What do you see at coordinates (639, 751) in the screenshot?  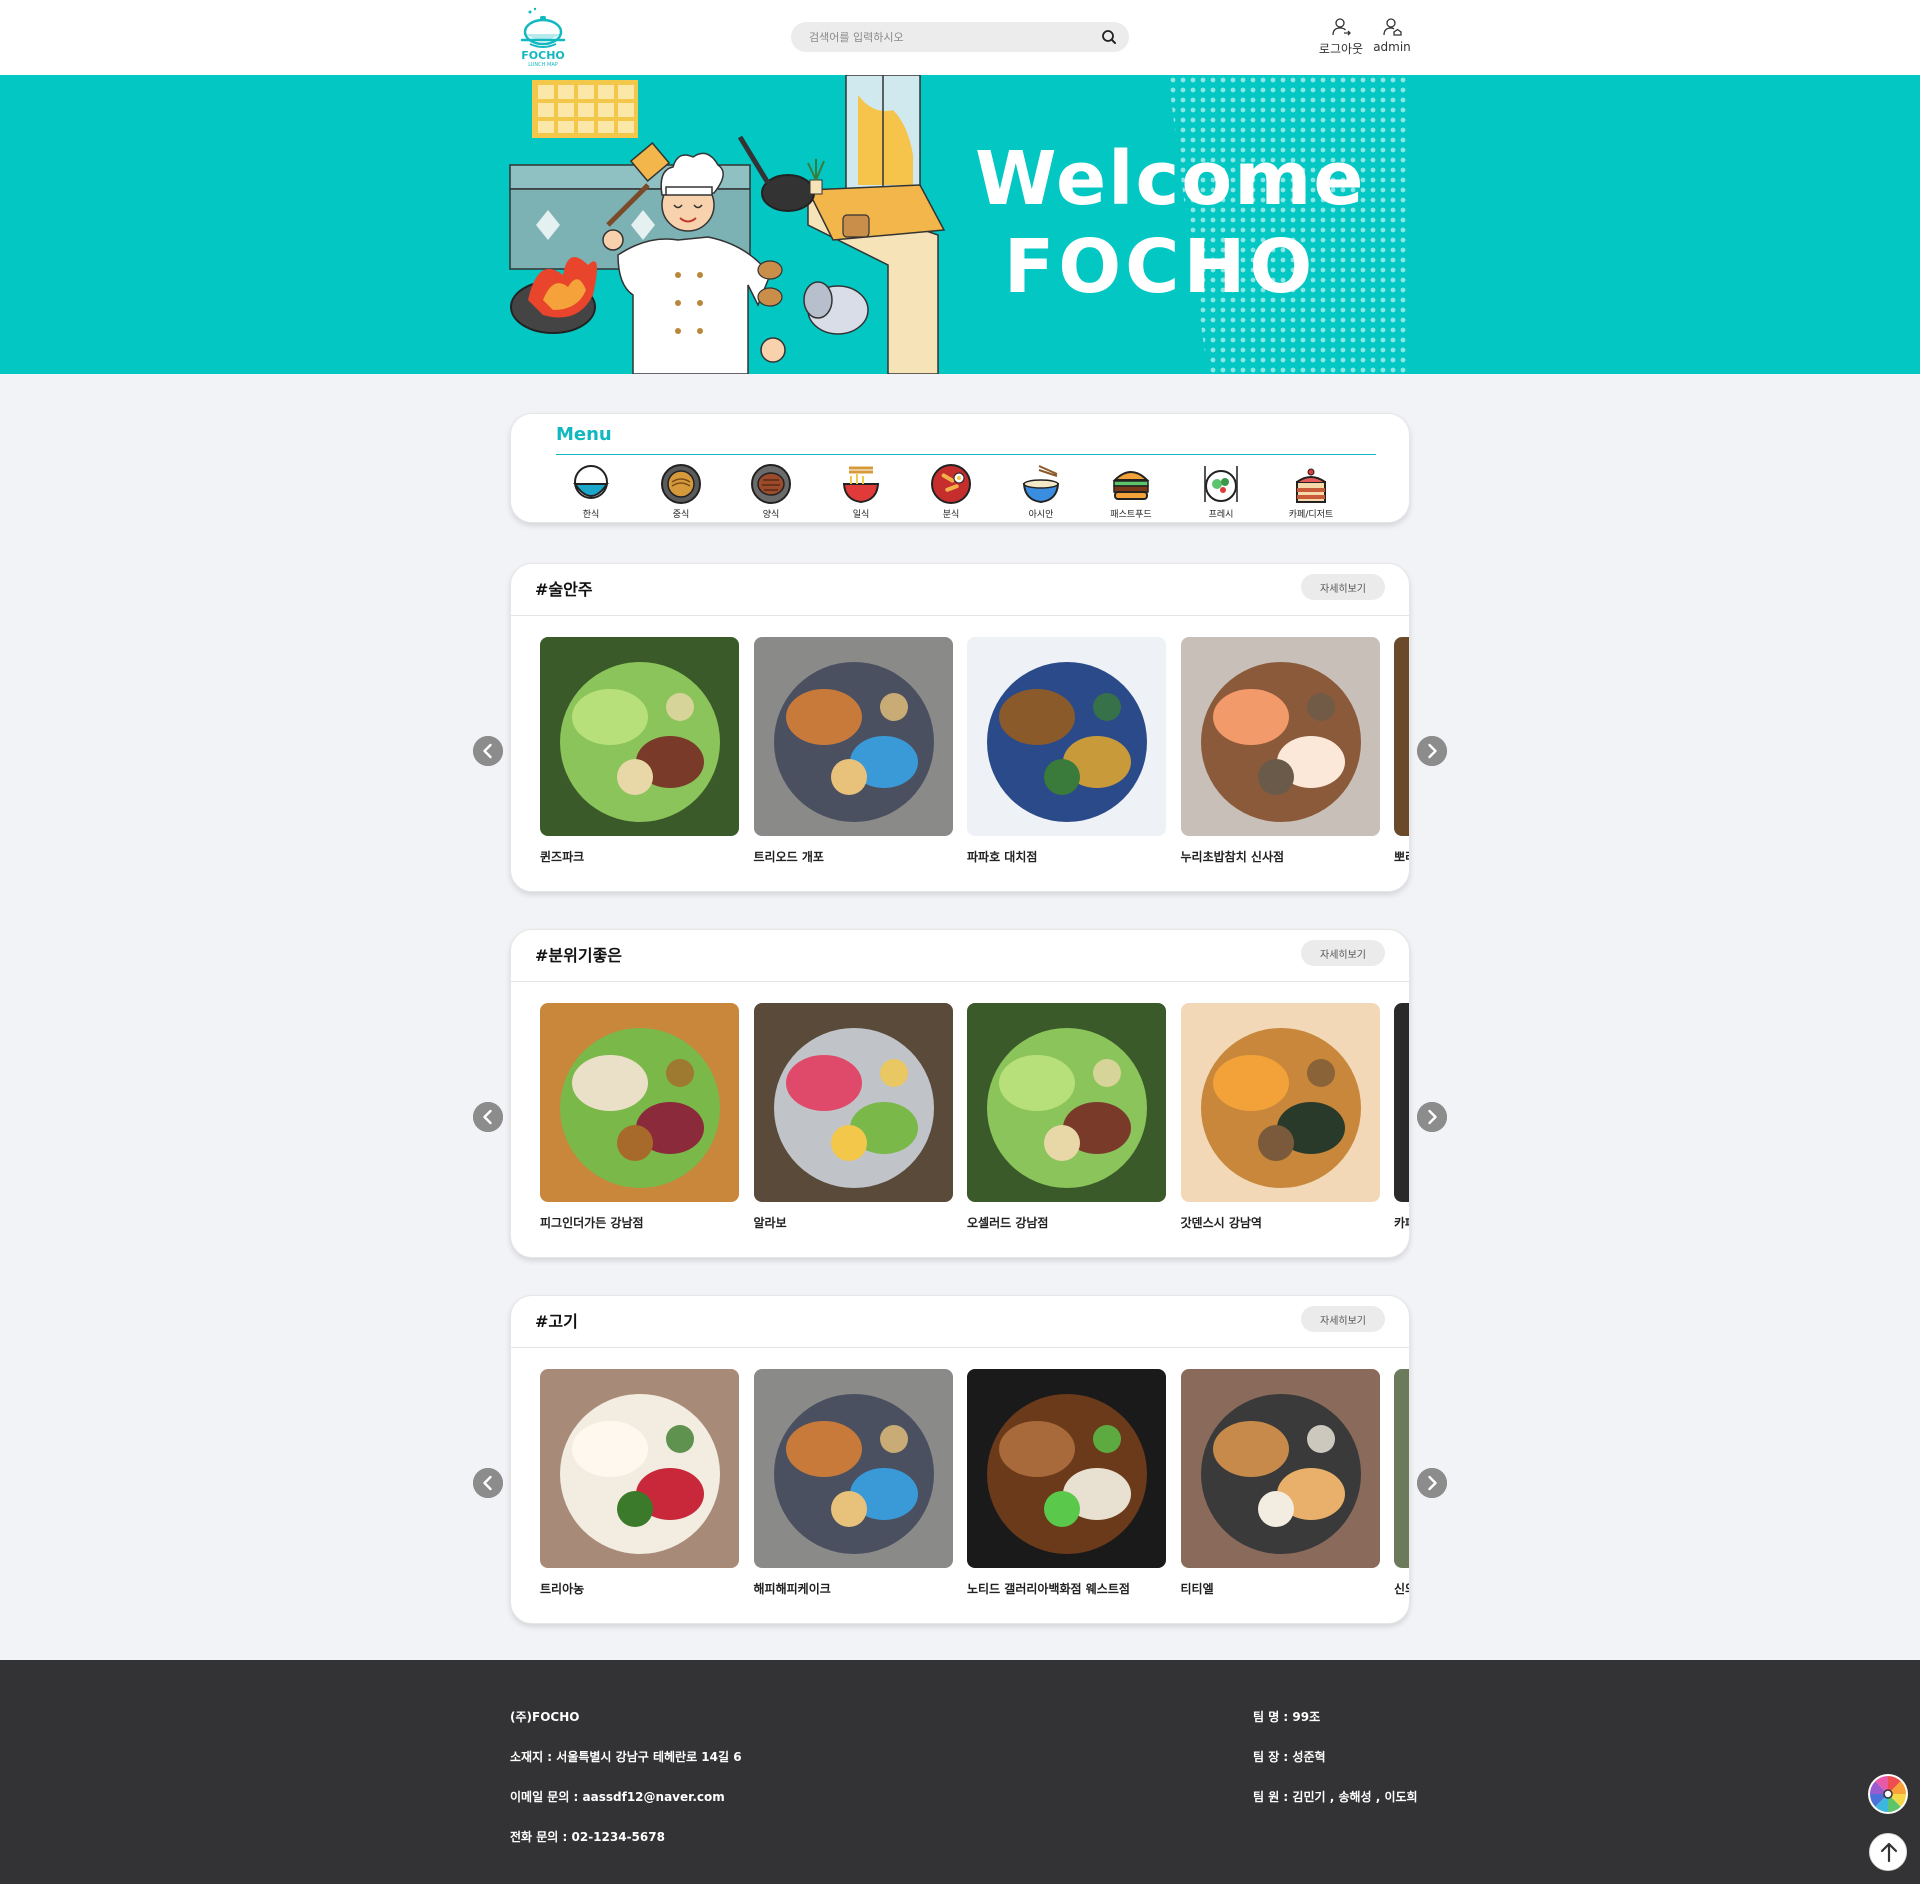 I see `restaurant-card: 퀸즈파크` at bounding box center [639, 751].